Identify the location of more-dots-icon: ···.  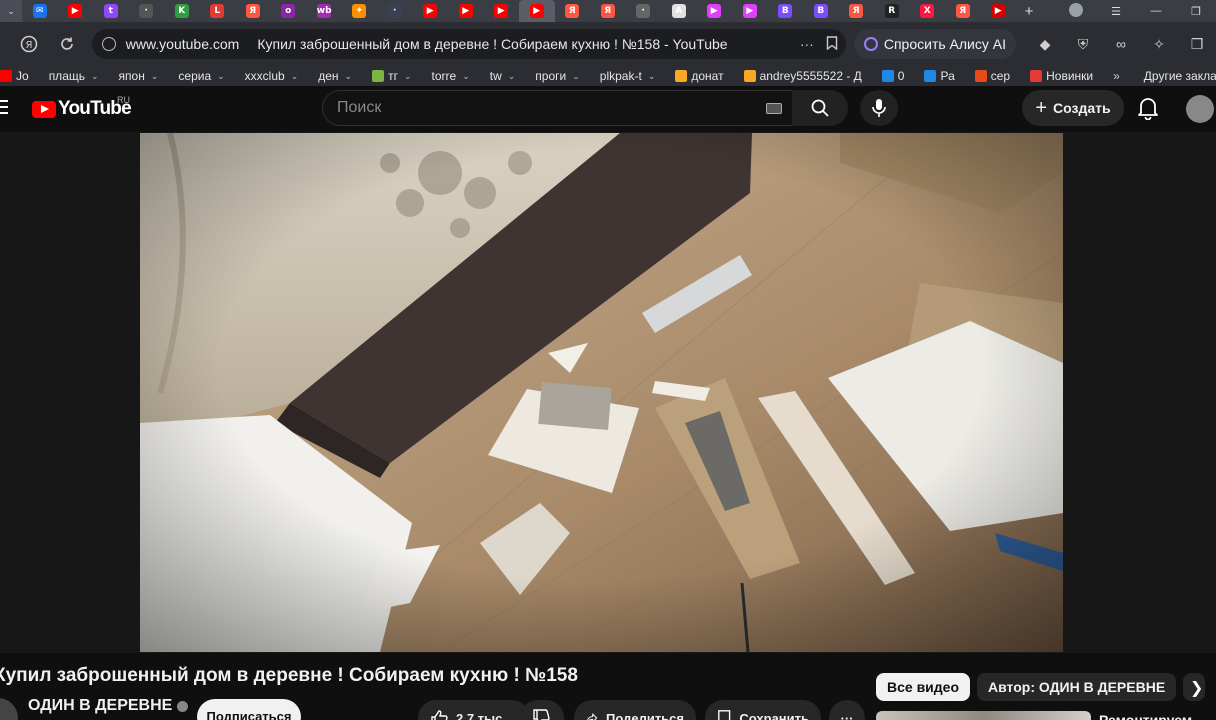
(807, 44).